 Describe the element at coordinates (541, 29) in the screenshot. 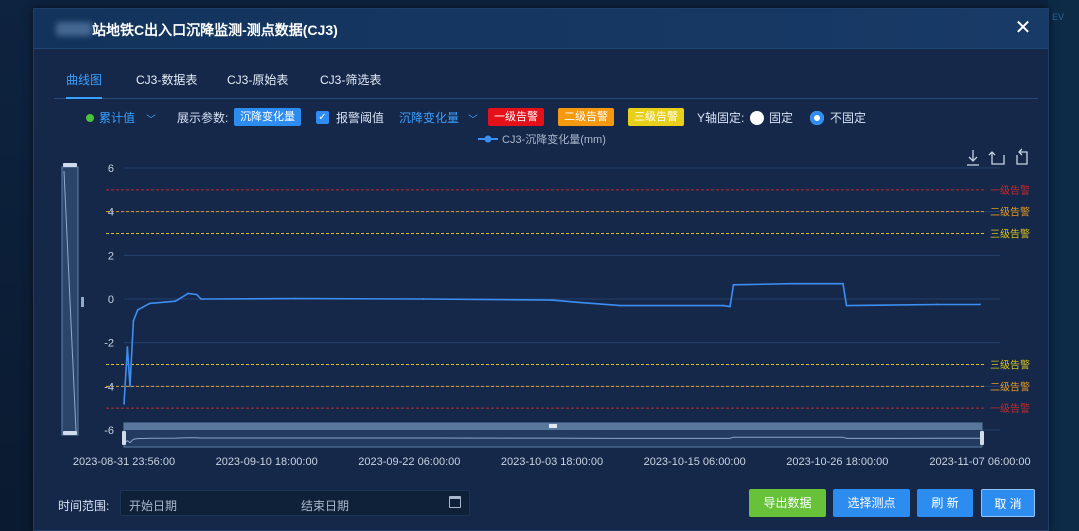

I see `dialog-titlebar: 站地铁C出入口沉降监测-测点数据(CJ3) ✕` at that location.